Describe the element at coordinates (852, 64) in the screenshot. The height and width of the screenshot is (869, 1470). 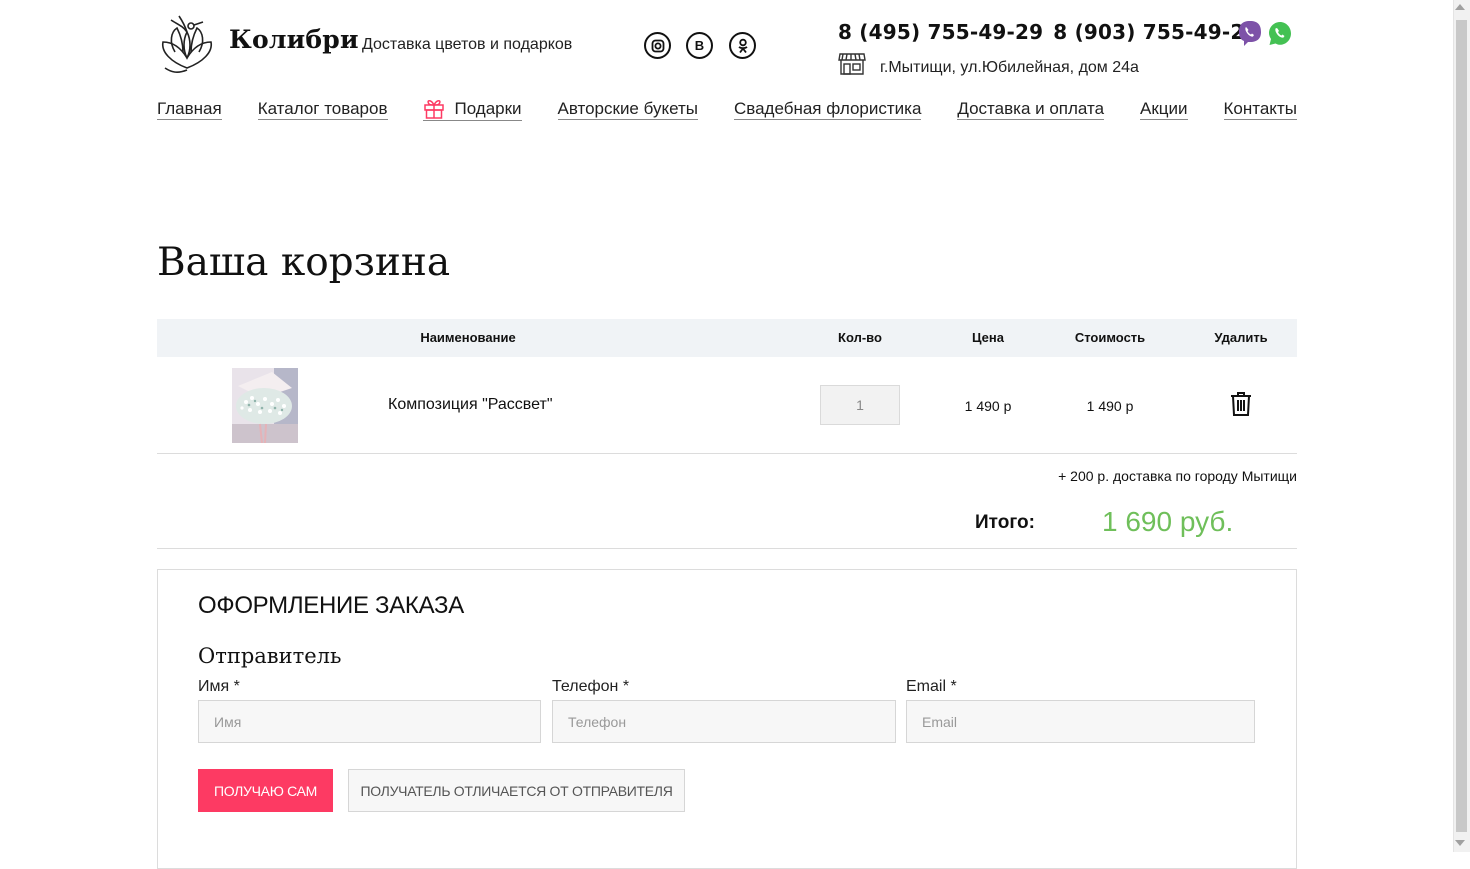
I see `shop-icon` at that location.